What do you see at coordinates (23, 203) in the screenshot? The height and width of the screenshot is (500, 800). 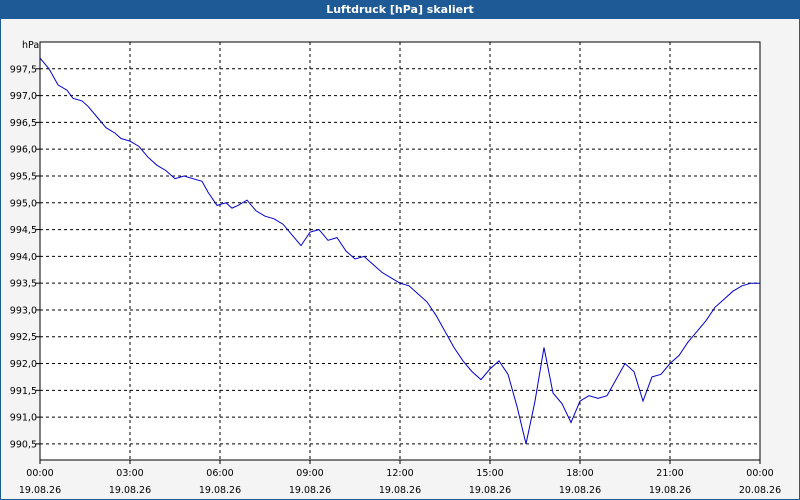 I see `y-tick-label: 995,0` at bounding box center [23, 203].